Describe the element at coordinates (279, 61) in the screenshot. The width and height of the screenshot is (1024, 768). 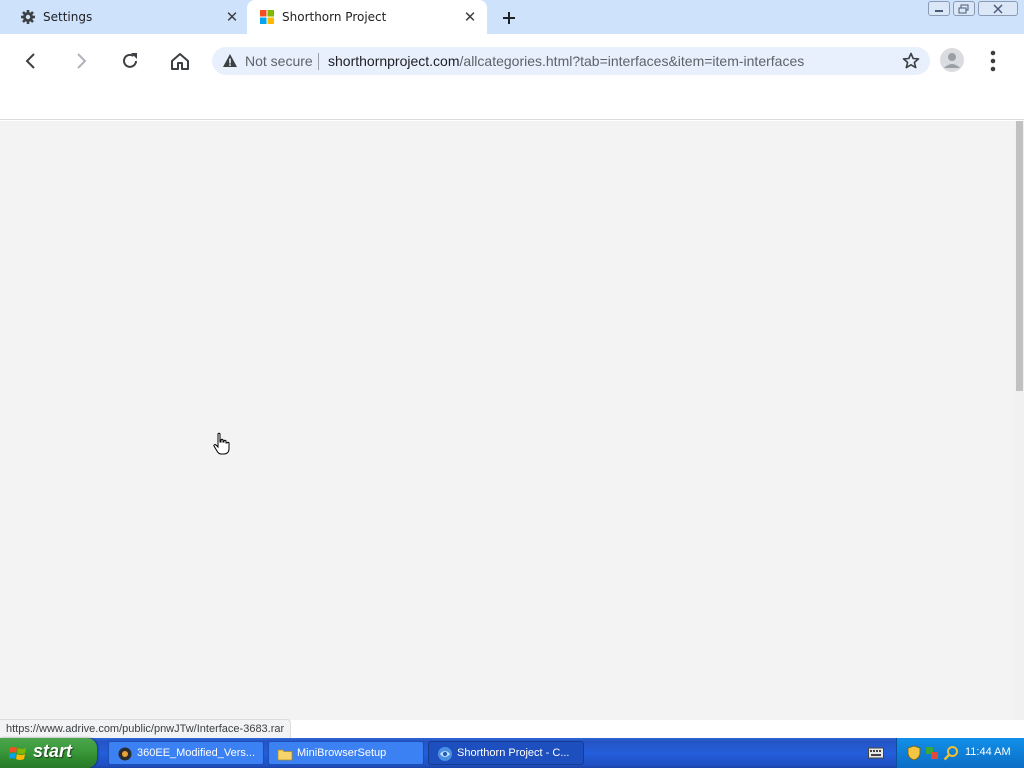
I see `security-label: Not secure` at that location.